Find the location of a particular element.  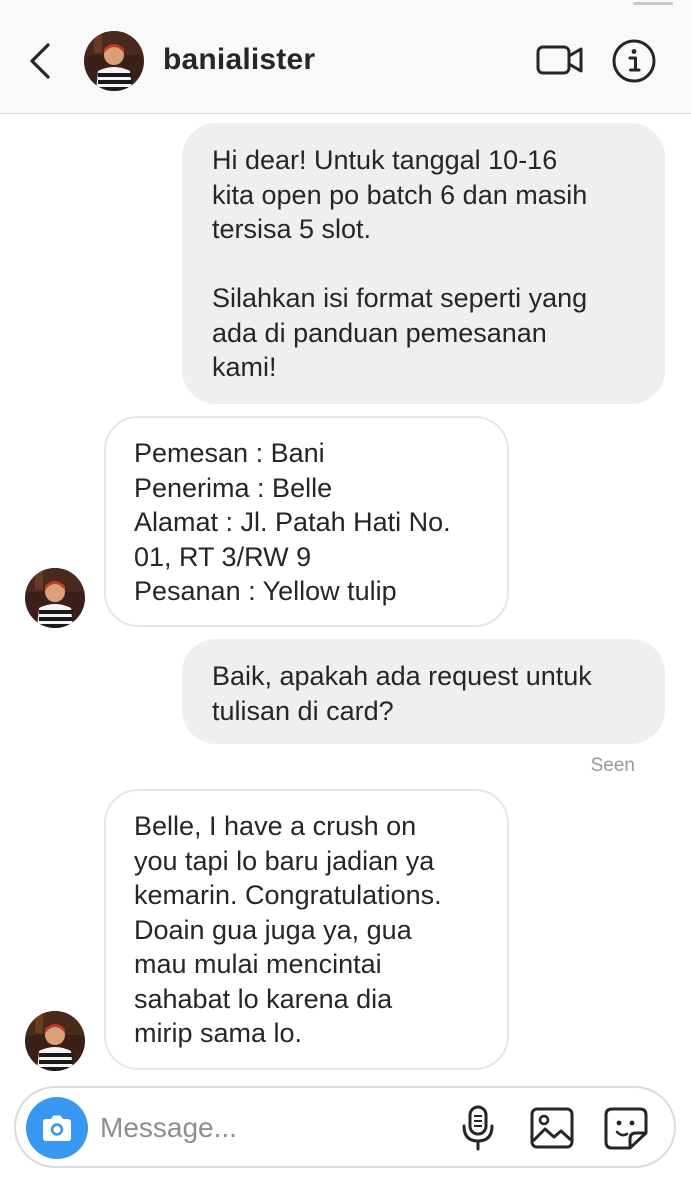

microphone-icon is located at coordinates (478, 1128).